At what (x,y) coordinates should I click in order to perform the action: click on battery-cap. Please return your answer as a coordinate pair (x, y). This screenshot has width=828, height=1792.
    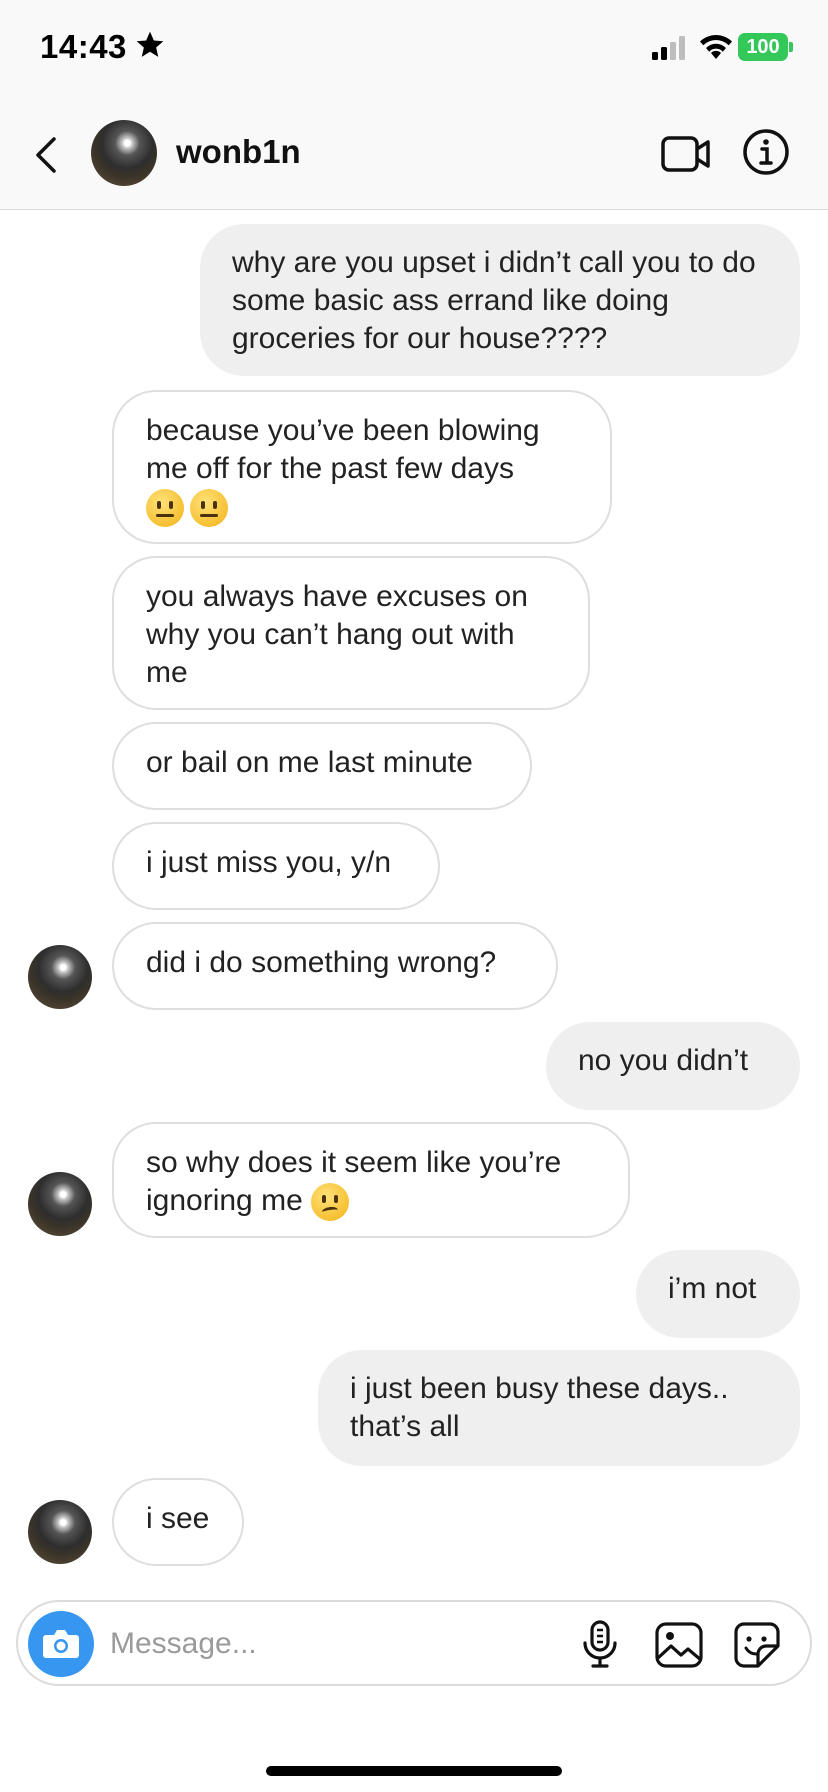
    Looking at the image, I should click on (791, 47).